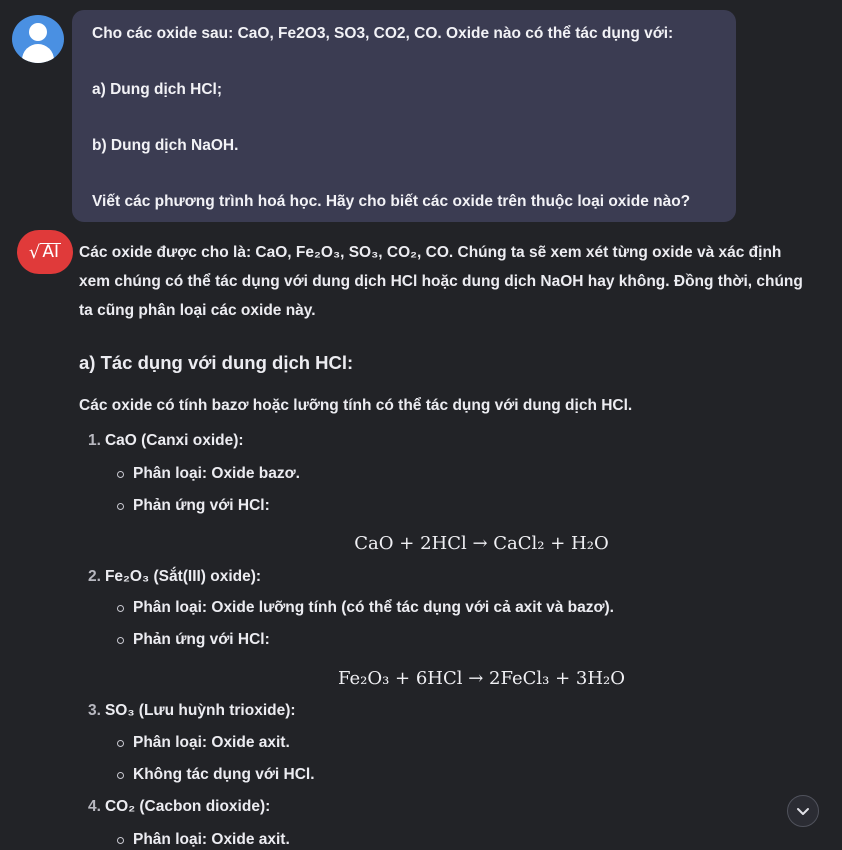 This screenshot has width=842, height=850. Describe the element at coordinates (38, 32) in the screenshot. I see `user-icon-head` at that location.